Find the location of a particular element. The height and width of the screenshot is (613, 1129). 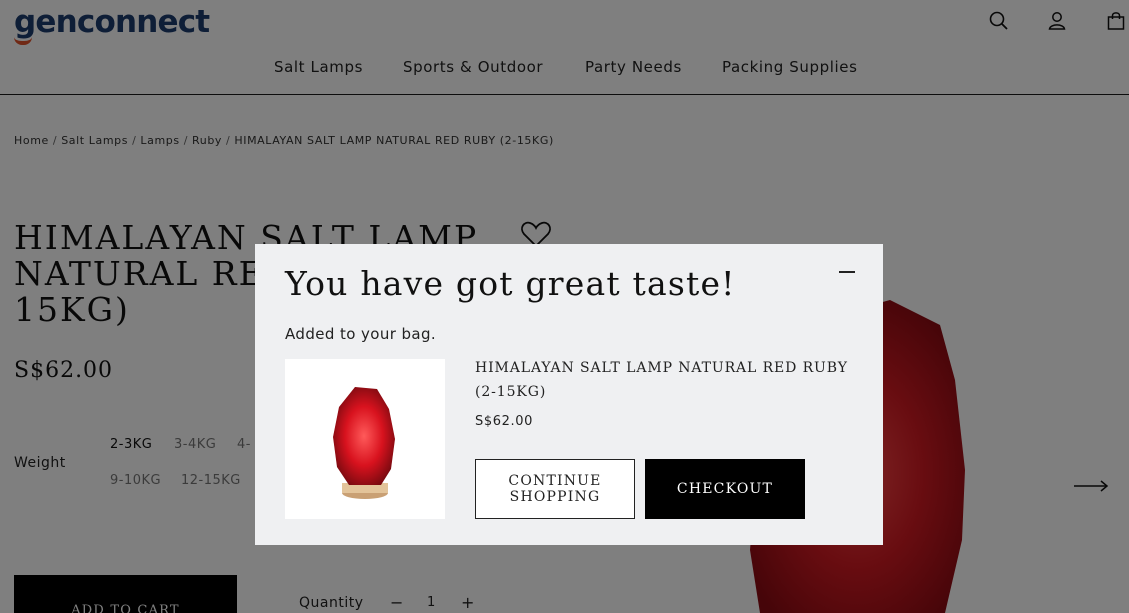

item-price: S$62.00 is located at coordinates (504, 421).